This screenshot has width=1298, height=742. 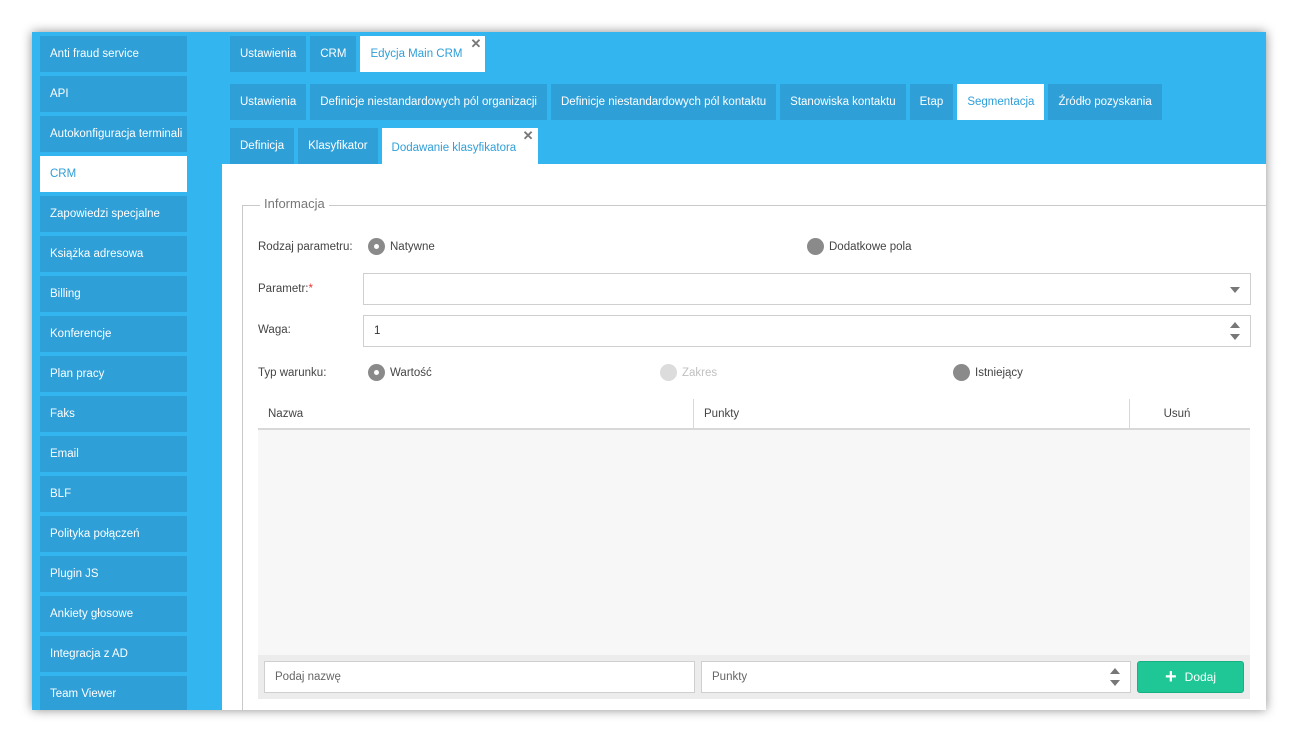 What do you see at coordinates (262, 146) in the screenshot?
I see `tab-definicja: Definicja` at bounding box center [262, 146].